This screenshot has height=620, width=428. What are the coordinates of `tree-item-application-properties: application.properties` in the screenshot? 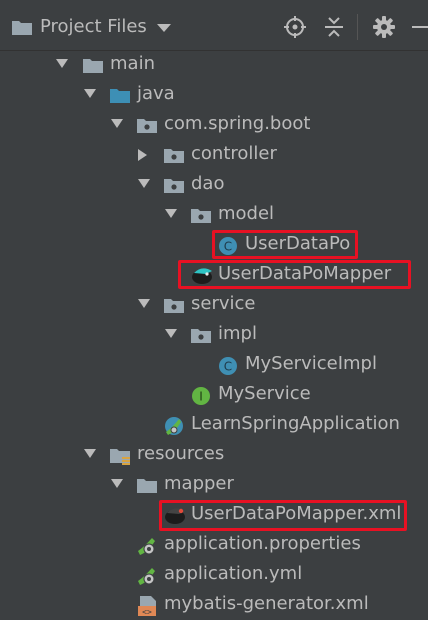 It's located at (214, 545).